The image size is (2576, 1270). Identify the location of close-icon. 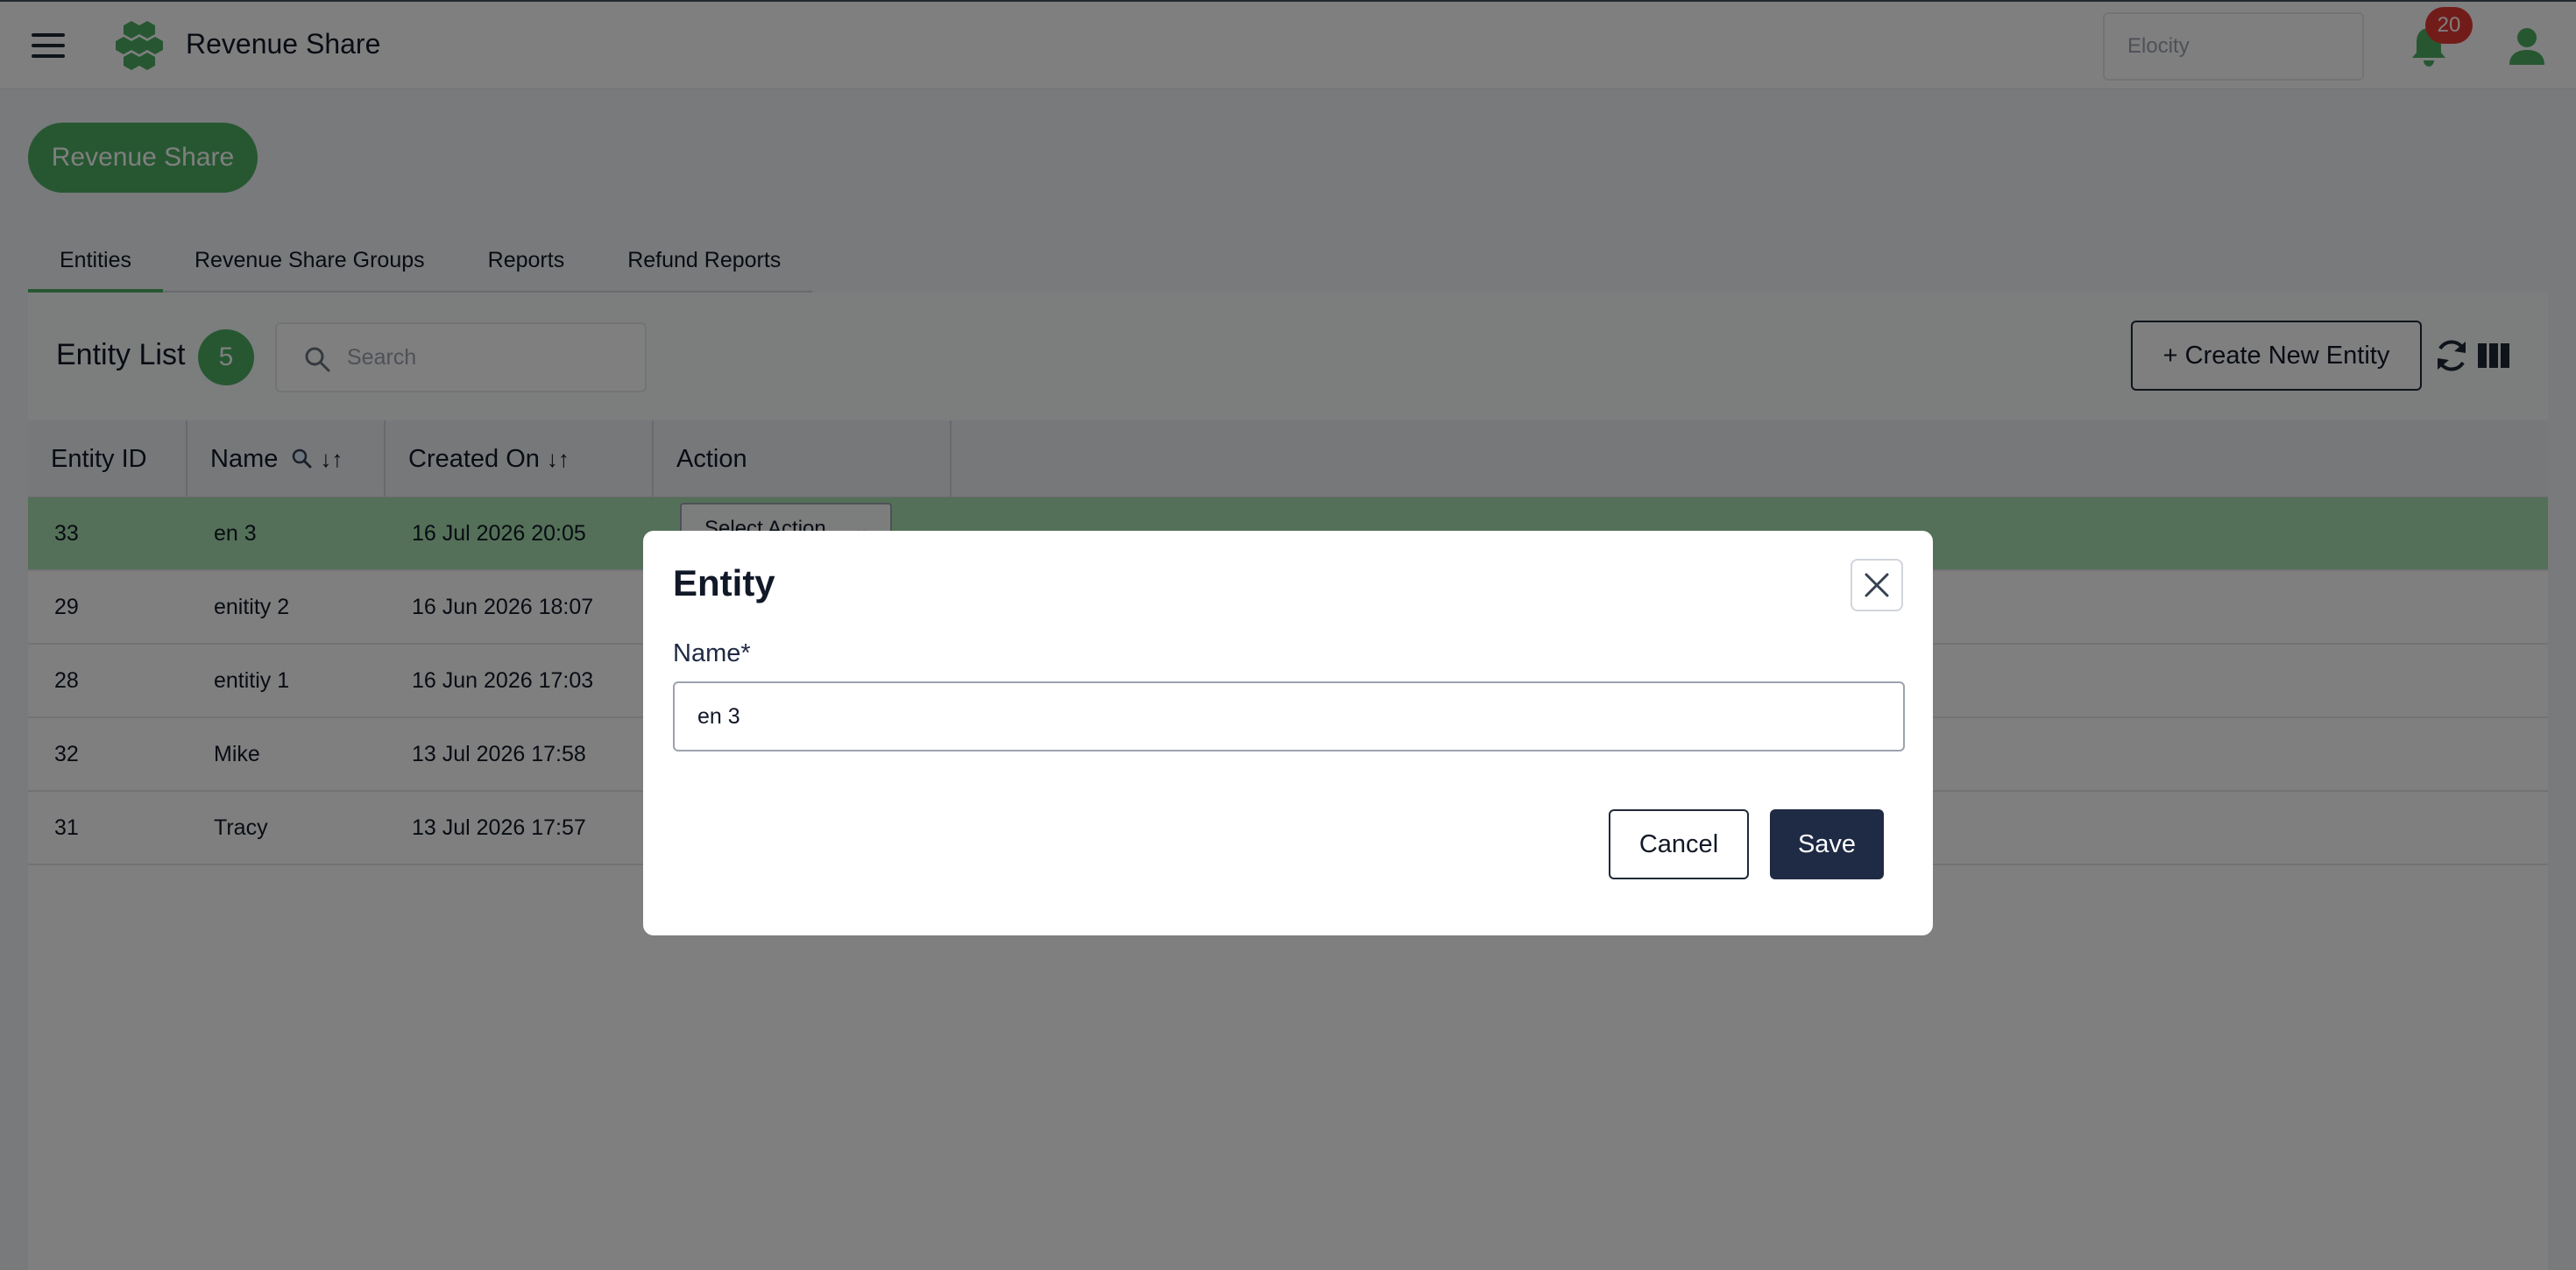
(1877, 585).